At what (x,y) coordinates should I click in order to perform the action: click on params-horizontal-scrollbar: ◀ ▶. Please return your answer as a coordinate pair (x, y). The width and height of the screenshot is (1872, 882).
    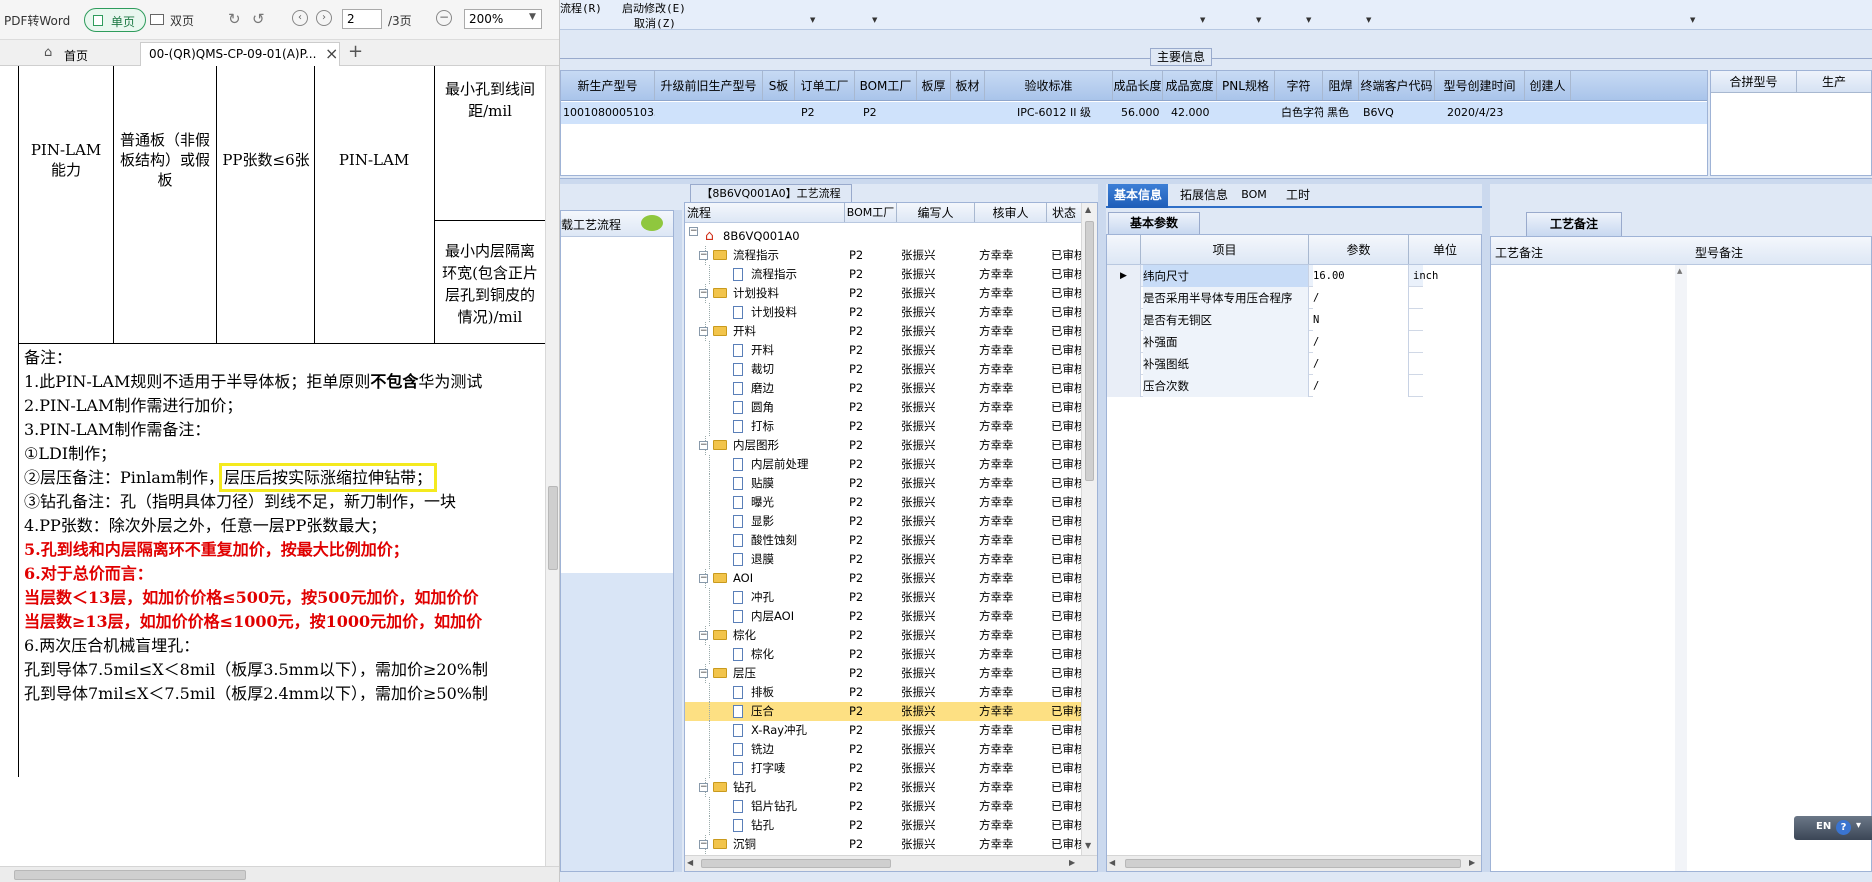
    Looking at the image, I should click on (1294, 863).